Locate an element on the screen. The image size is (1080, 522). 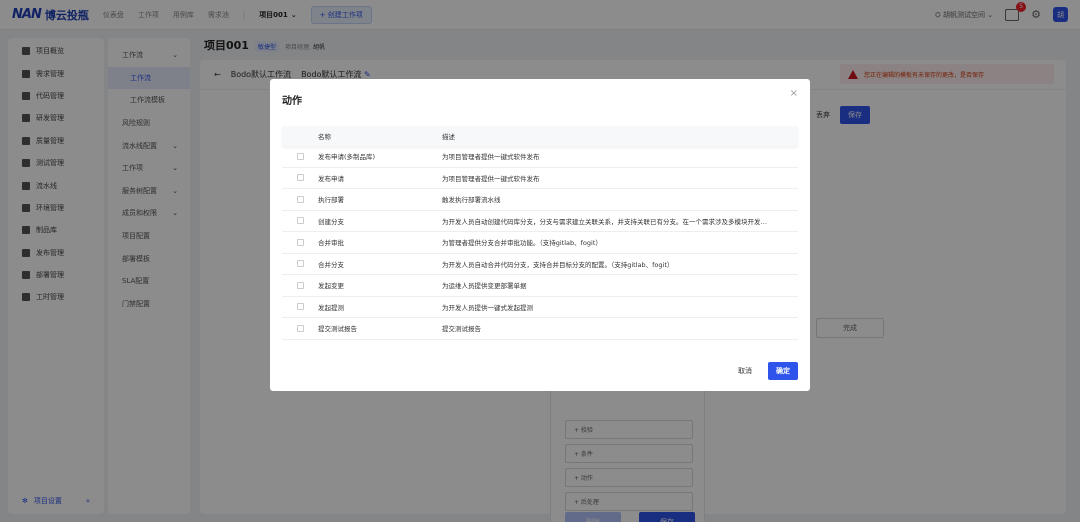
row-name: 合并分支 is located at coordinates (331, 264).